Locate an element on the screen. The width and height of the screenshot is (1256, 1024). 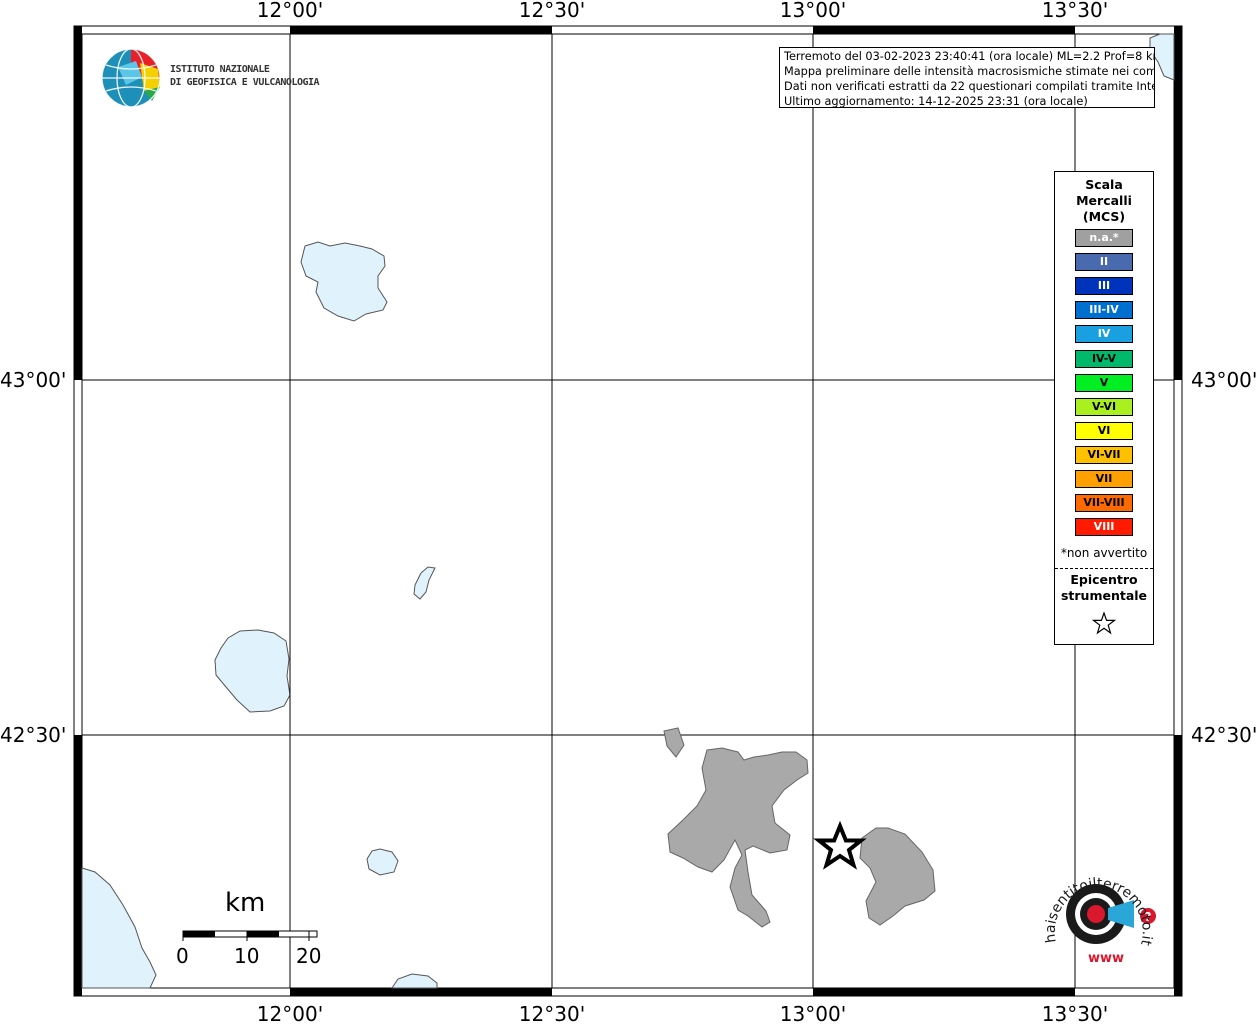
legend-swatch-5: IV-V is located at coordinates (1104, 358).